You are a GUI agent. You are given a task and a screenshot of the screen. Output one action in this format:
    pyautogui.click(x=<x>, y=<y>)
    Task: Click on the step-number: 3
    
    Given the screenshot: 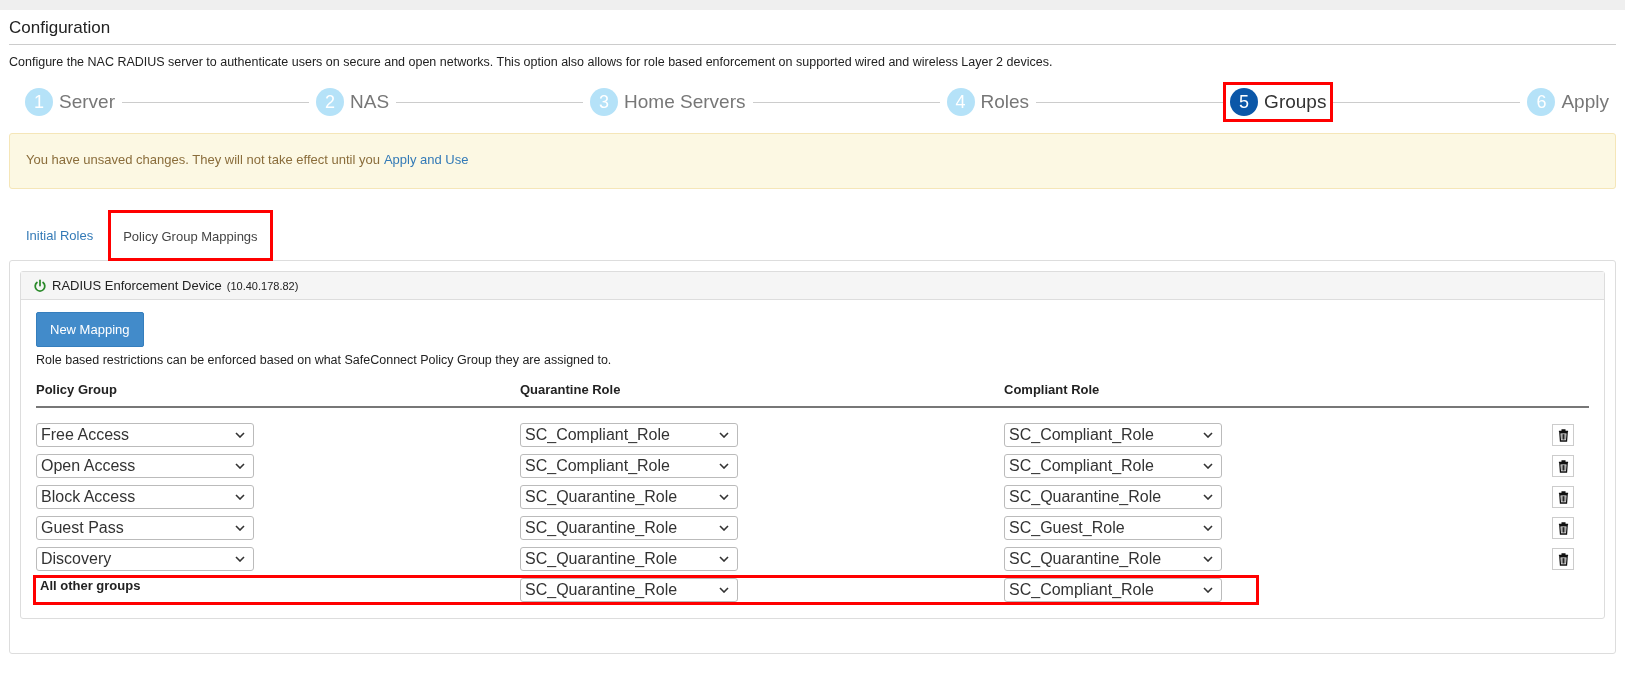 What is the action you would take?
    pyautogui.click(x=604, y=102)
    